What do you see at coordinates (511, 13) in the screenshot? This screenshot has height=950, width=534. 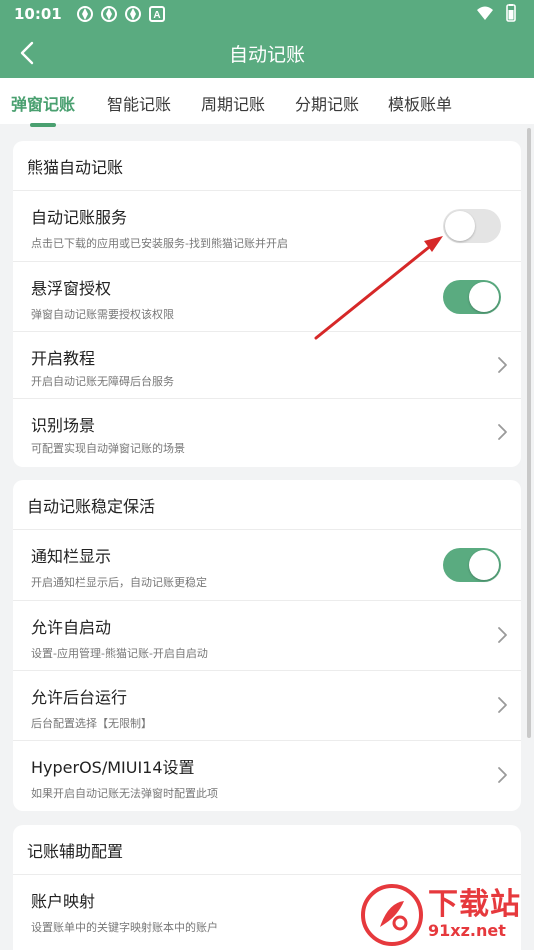 I see `battery-icon` at bounding box center [511, 13].